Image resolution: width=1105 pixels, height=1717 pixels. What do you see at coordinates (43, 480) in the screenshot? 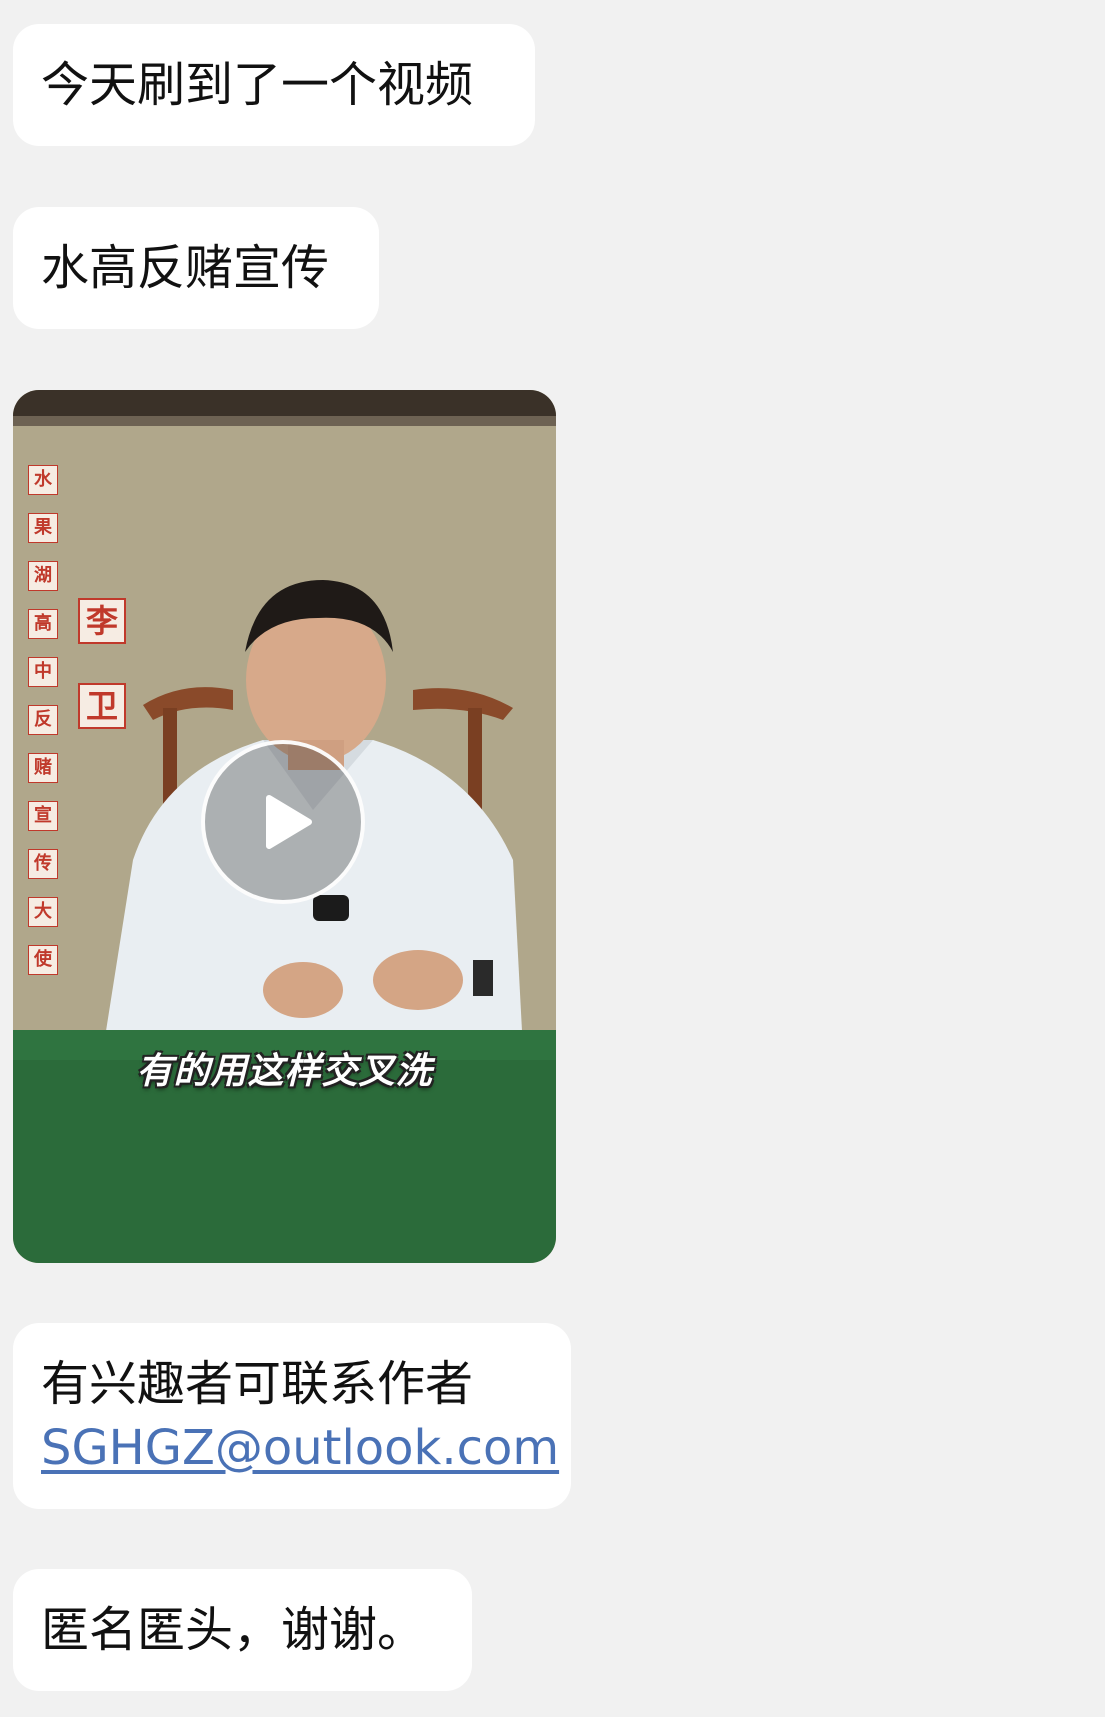
I see `vertical-banner-char: 水` at bounding box center [43, 480].